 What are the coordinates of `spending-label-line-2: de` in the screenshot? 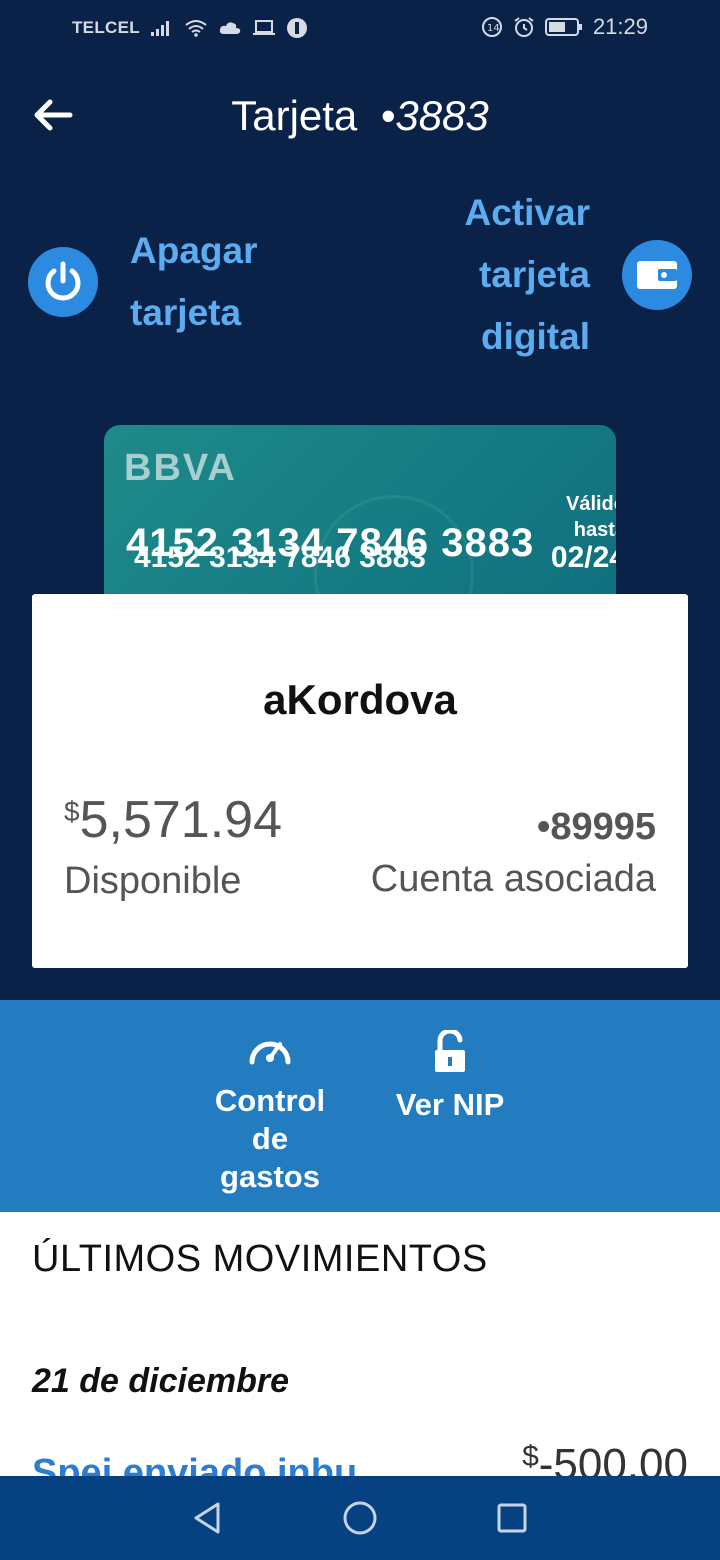 It's located at (270, 1138).